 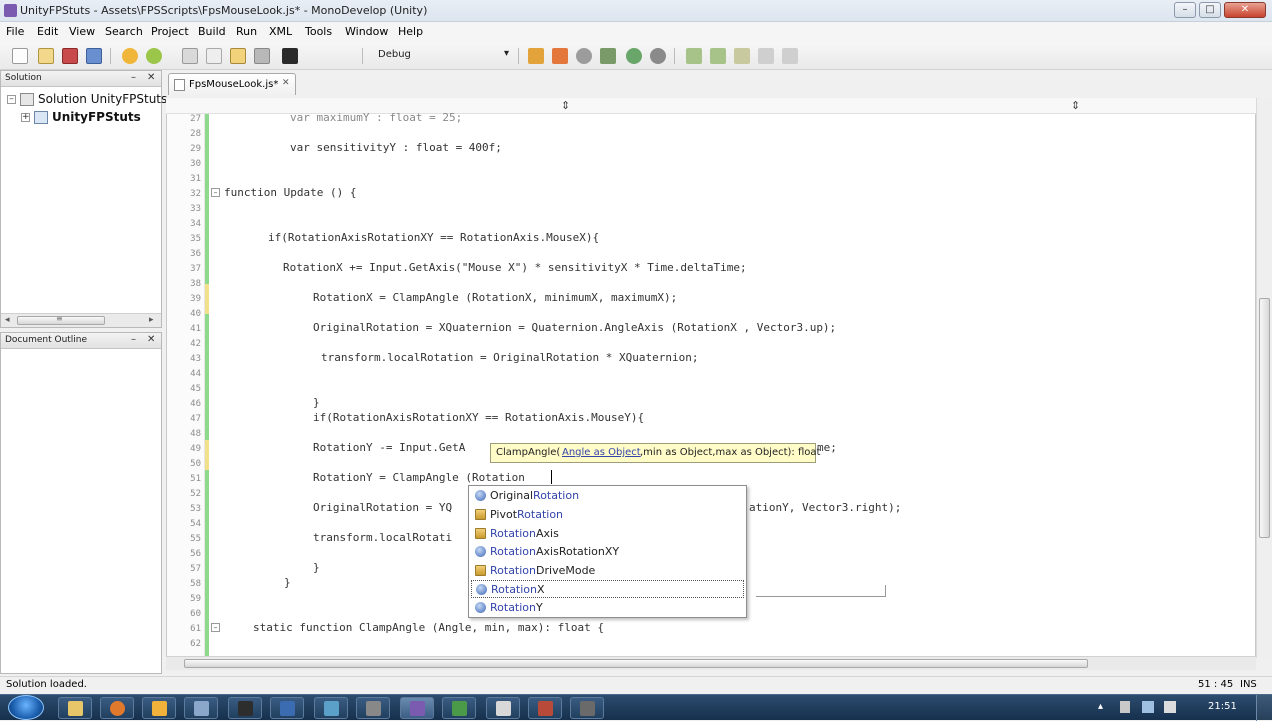 What do you see at coordinates (151, 320) in the screenshot?
I see `scroll-right-icon: ▸` at bounding box center [151, 320].